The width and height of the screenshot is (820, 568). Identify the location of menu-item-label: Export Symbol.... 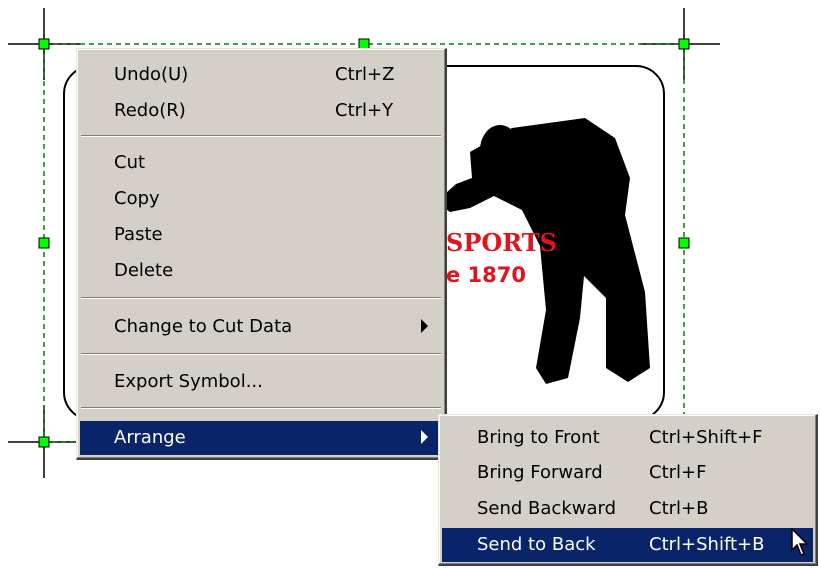
(188, 381).